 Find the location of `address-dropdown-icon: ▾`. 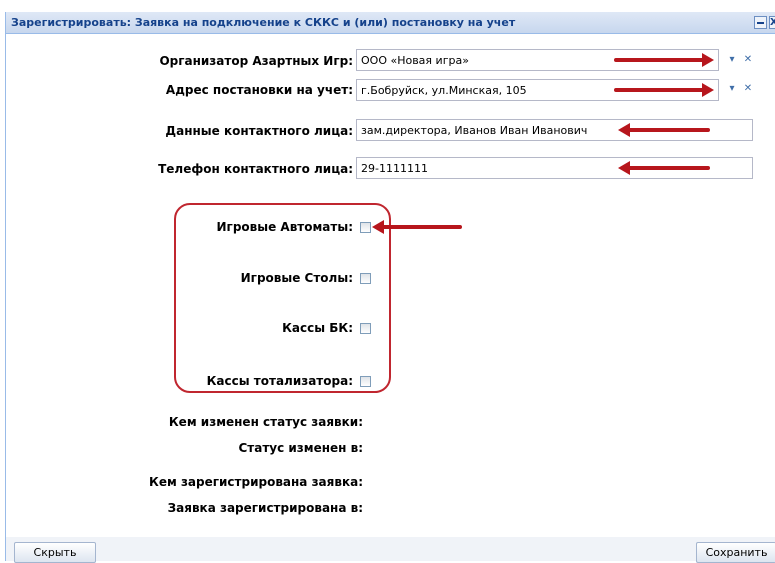

address-dropdown-icon: ▾ is located at coordinates (732, 89).